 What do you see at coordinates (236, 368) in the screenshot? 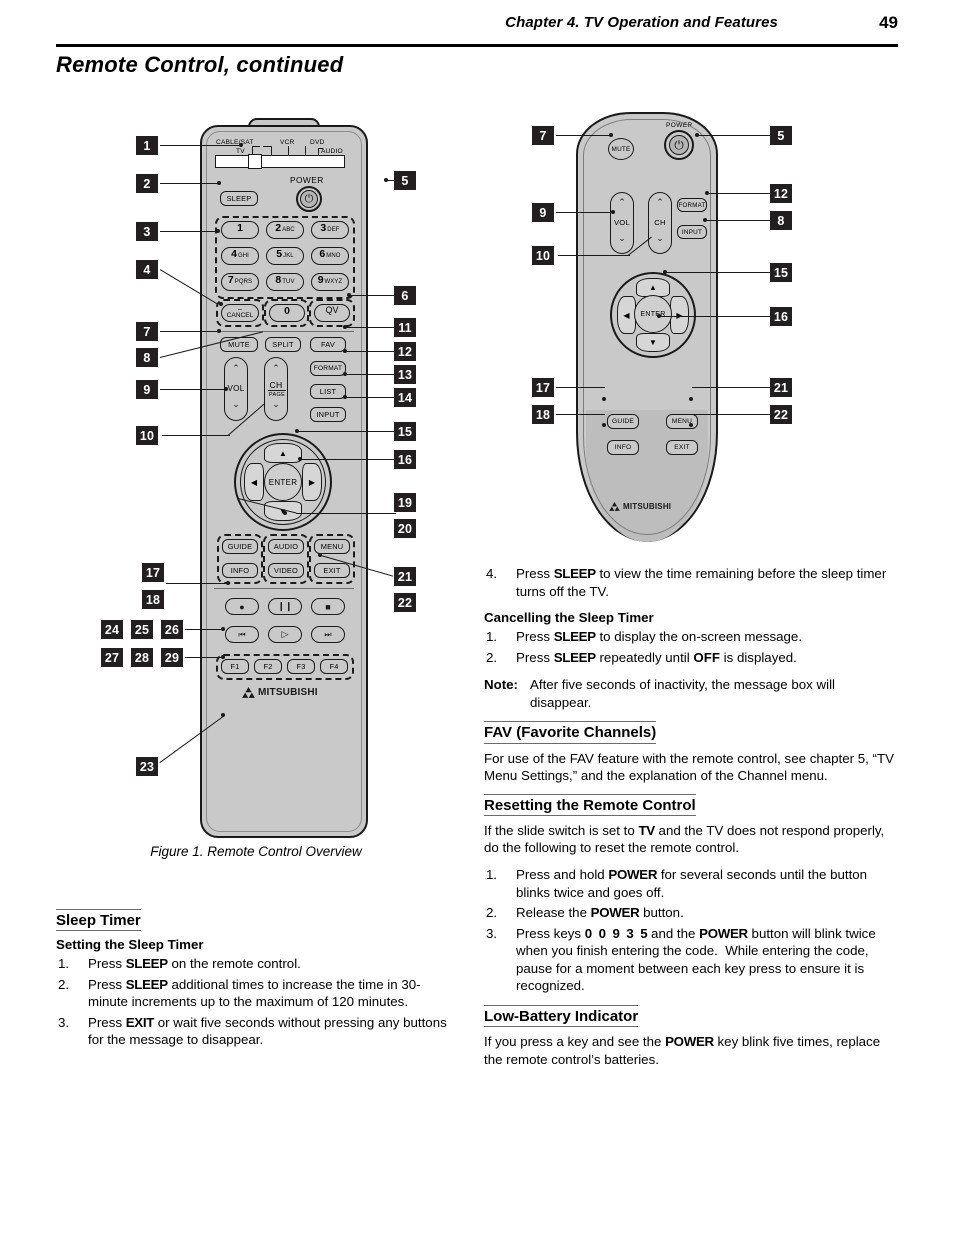
I see `volume-up-icon: ⌃` at bounding box center [236, 368].